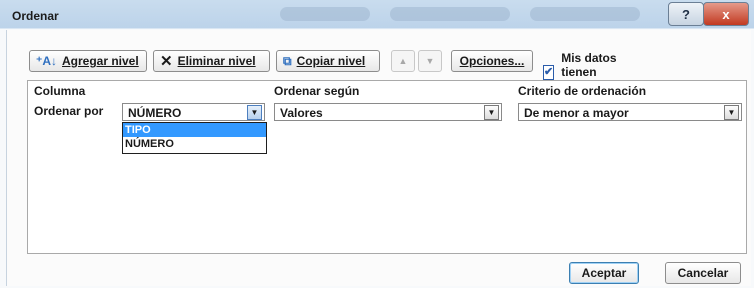  What do you see at coordinates (211, 61) in the screenshot?
I see `delete-level-button: ✕ Eliminar nivel` at bounding box center [211, 61].